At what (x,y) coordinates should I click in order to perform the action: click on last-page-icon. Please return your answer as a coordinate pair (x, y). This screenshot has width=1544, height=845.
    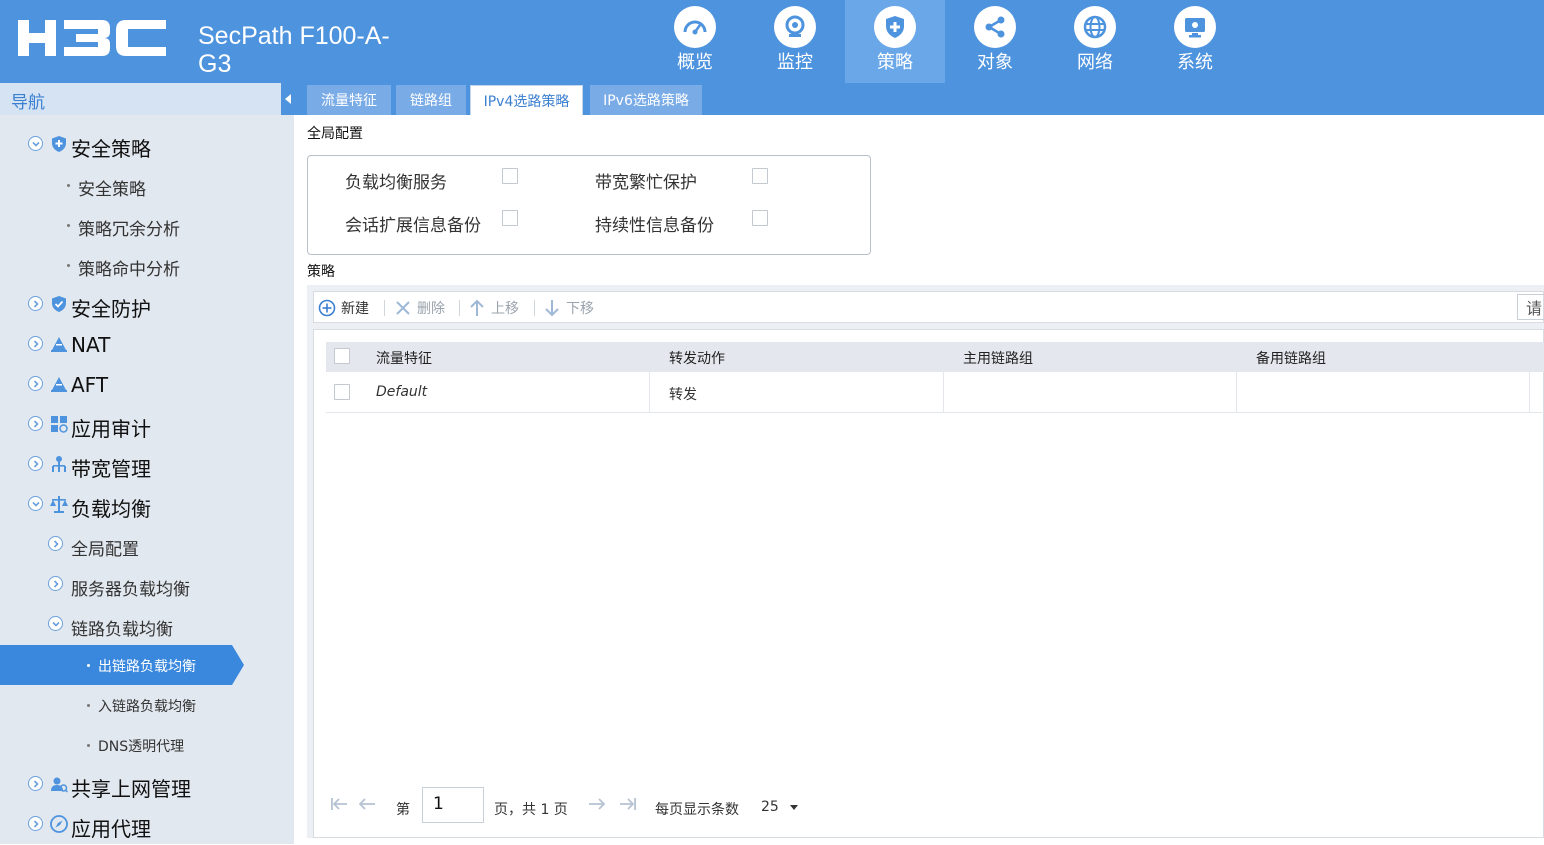
    Looking at the image, I should click on (628, 804).